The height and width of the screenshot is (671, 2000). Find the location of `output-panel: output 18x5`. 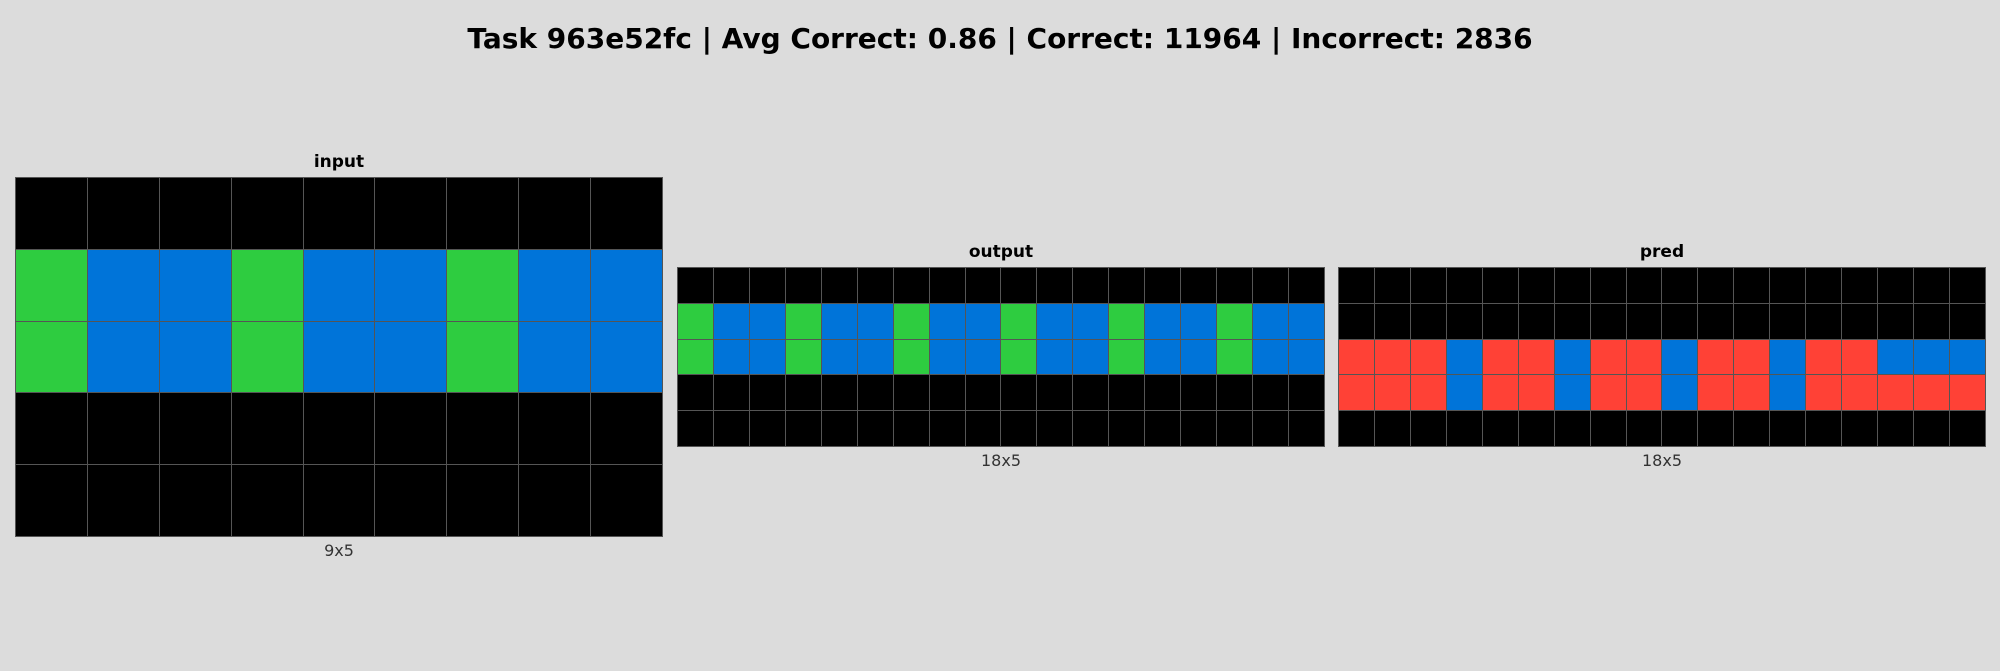

output-panel: output 18x5 is located at coordinates (1001, 357).